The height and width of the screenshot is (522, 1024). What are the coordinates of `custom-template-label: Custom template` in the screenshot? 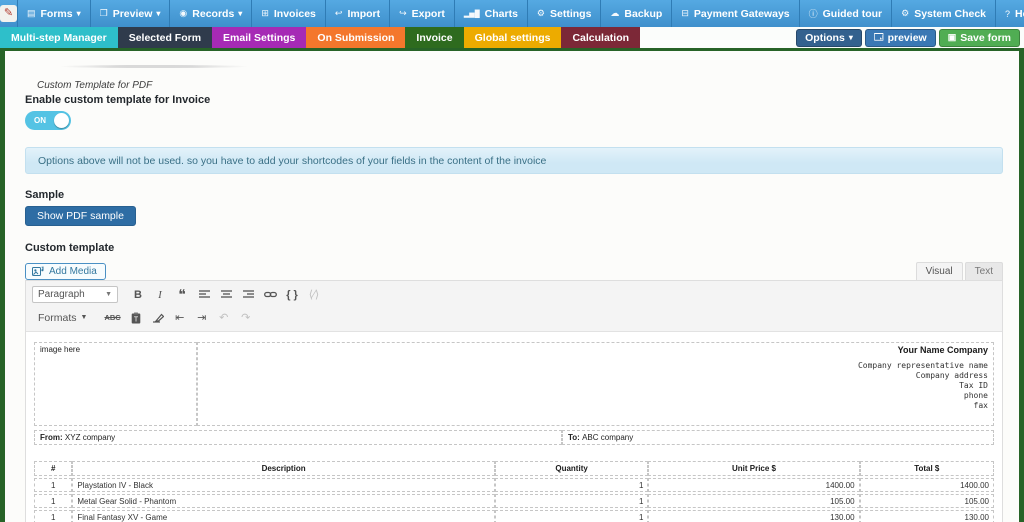 It's located at (70, 248).